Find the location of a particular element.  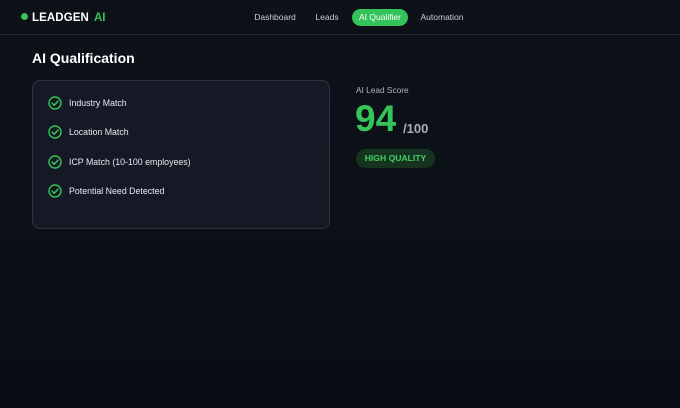

checklist-label: Industry Match is located at coordinates (98, 103).